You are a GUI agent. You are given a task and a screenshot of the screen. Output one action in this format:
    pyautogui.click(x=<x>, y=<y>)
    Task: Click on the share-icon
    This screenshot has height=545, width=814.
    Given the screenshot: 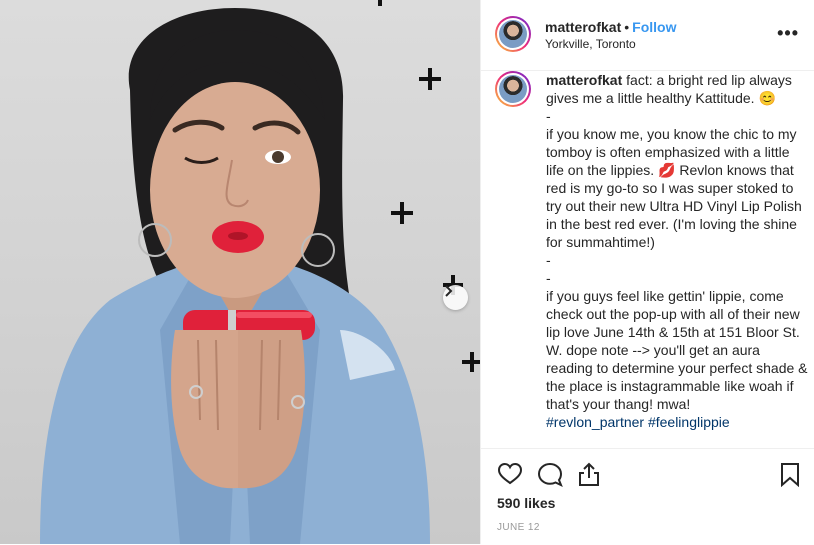 What is the action you would take?
    pyautogui.click(x=589, y=474)
    